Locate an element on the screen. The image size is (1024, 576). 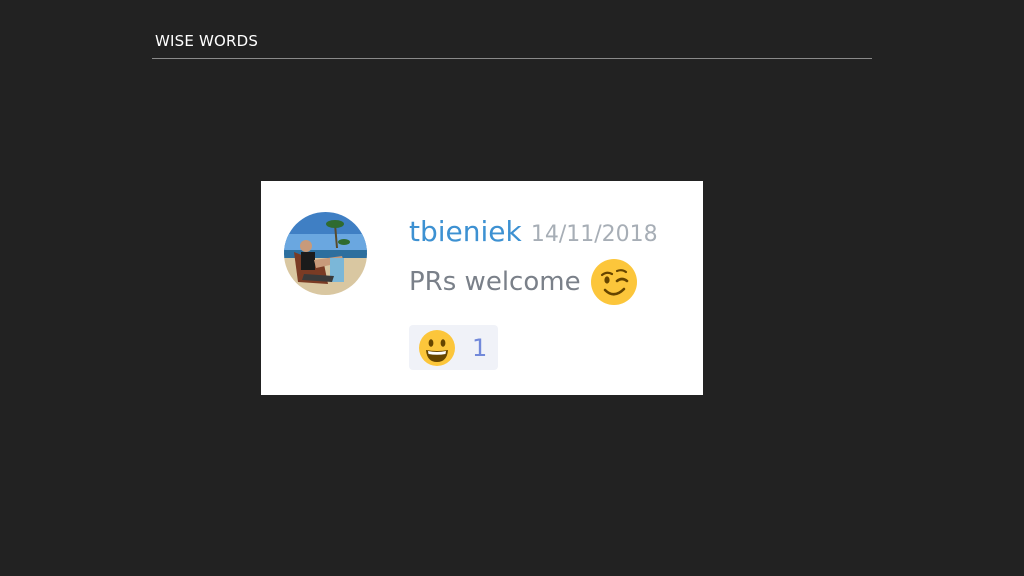
reaction-count: 1 is located at coordinates (480, 347).